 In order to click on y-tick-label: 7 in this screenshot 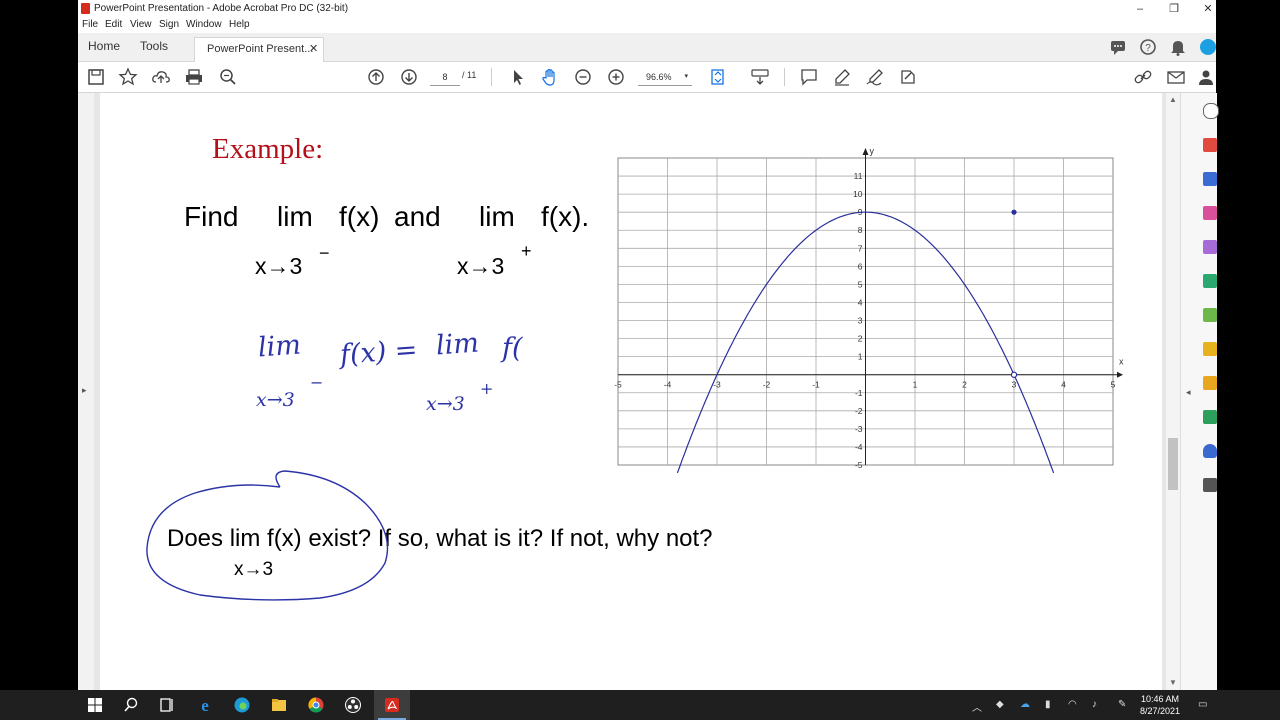, I will do `click(860, 248)`.